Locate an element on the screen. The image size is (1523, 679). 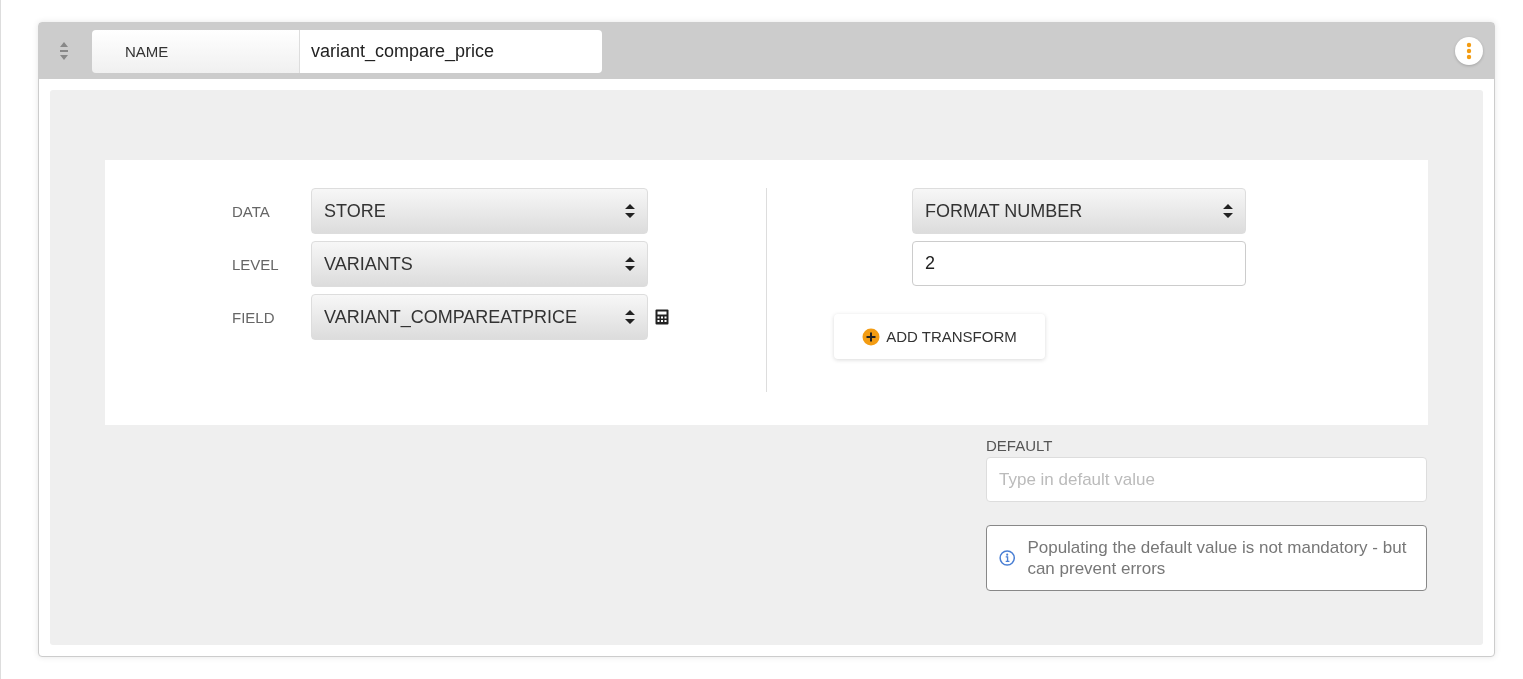
transform-input: 2 is located at coordinates (1079, 263).